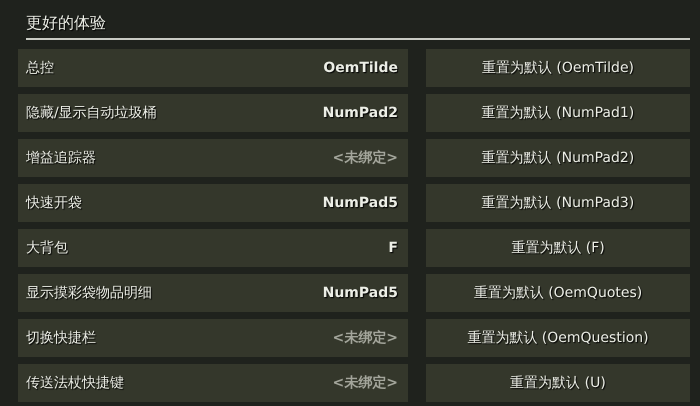 The image size is (700, 406). Describe the element at coordinates (360, 68) in the screenshot. I see `key-binding: OemTilde` at that location.